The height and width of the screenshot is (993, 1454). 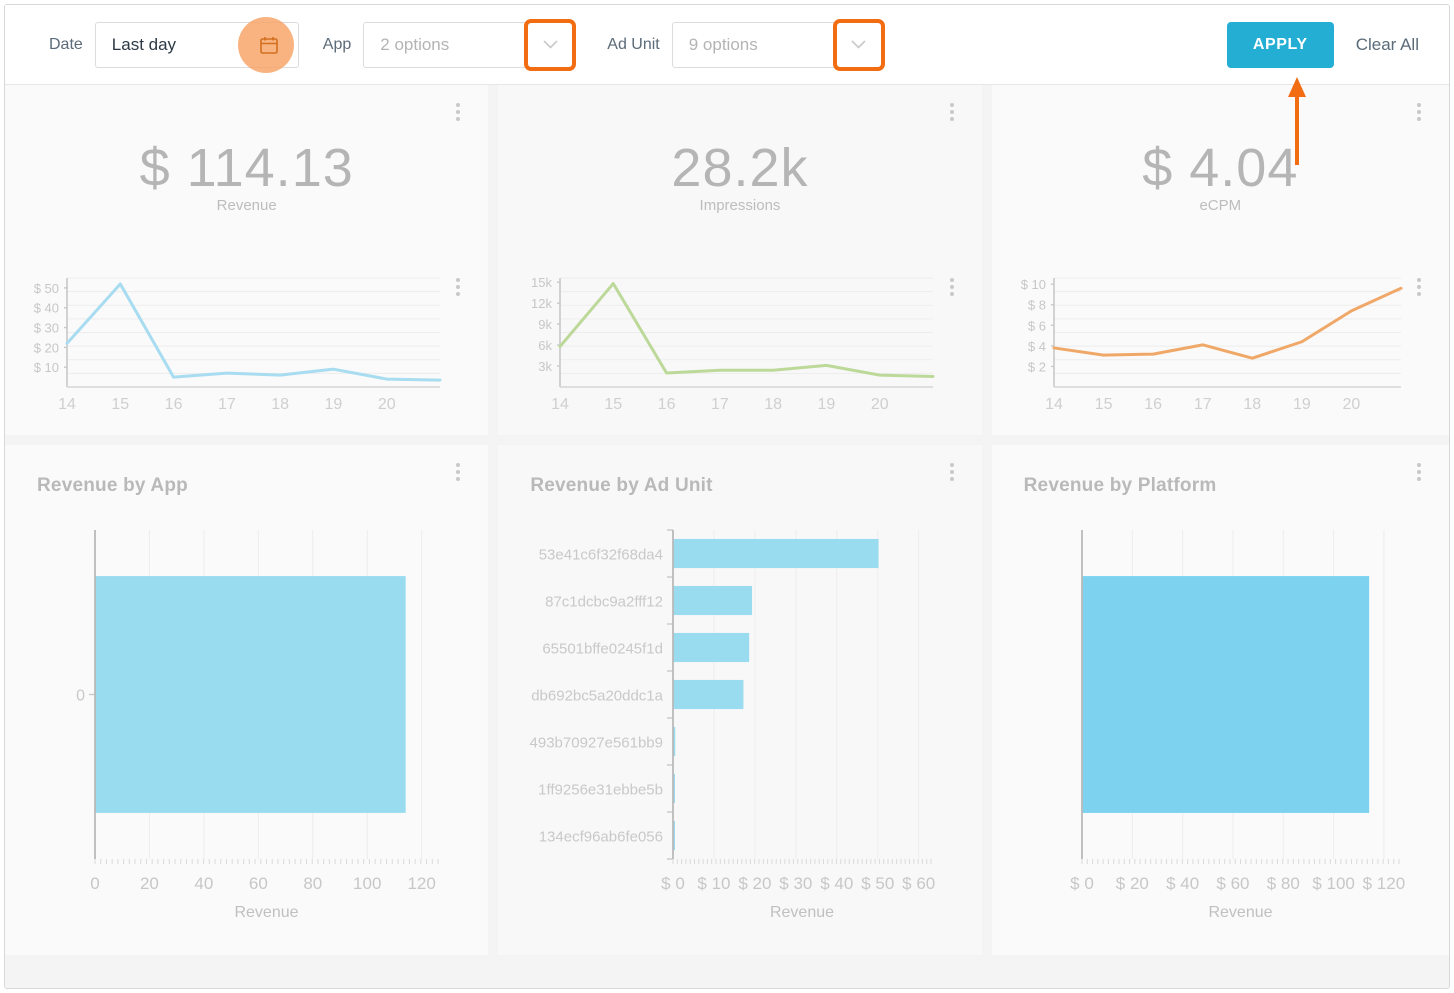 I want to click on revenue-by-app-chart: 0 0 20 40 60 80 100 120 Revenue, so click(x=246, y=721).